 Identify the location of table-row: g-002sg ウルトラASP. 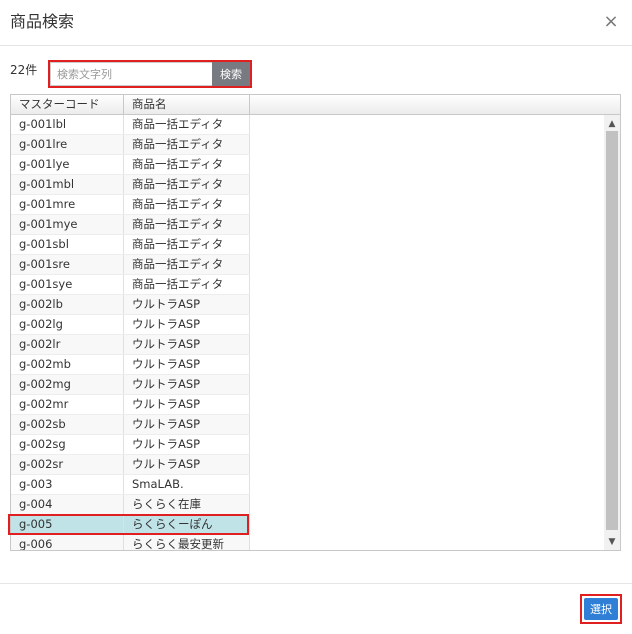
(130, 445).